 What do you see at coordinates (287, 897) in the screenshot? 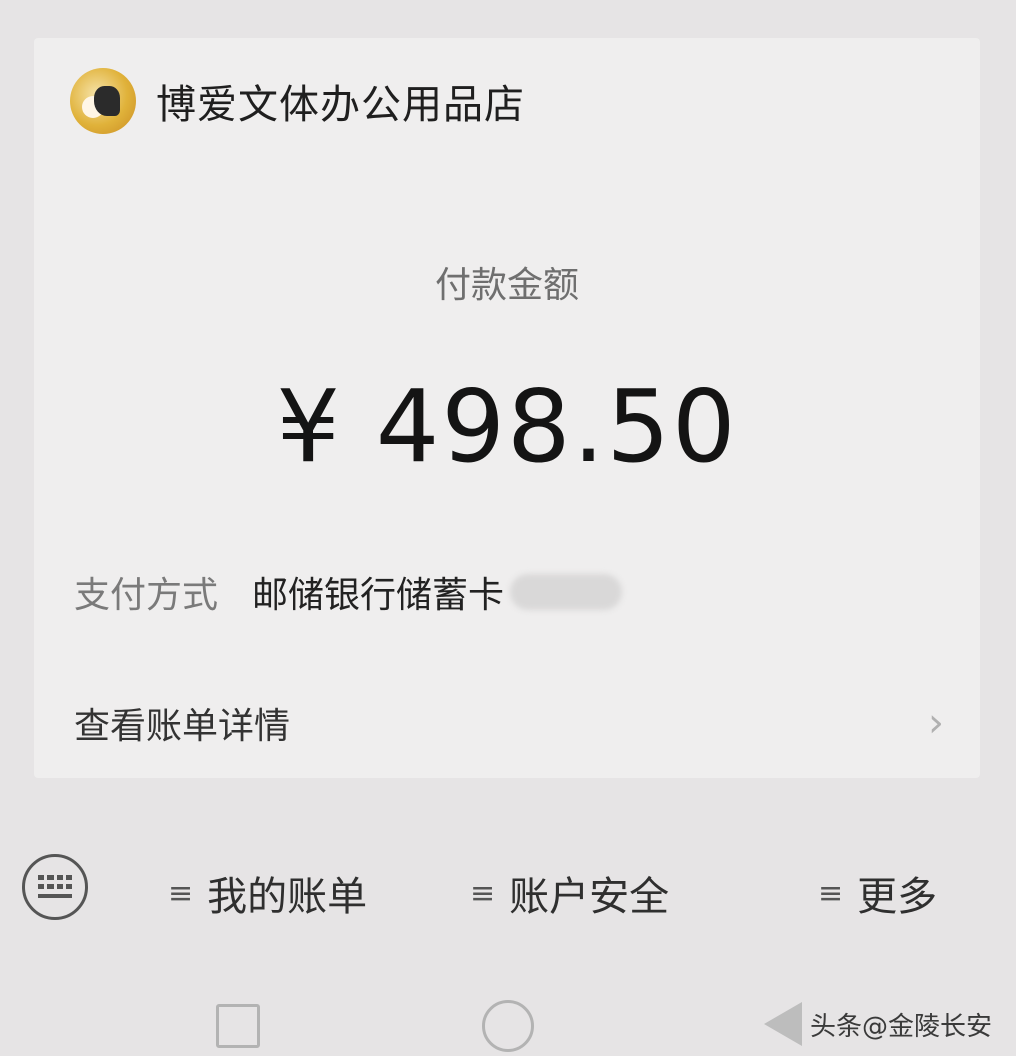
I see `menu-my-bills-label: 我的账单` at bounding box center [287, 897].